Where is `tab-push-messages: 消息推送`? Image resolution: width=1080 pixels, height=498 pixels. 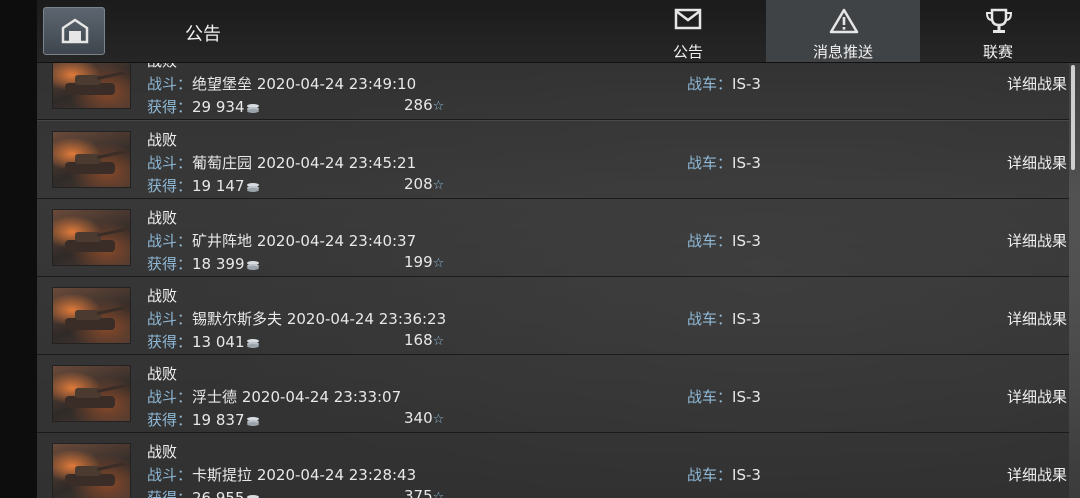
tab-push-messages: 消息推送 is located at coordinates (843, 31).